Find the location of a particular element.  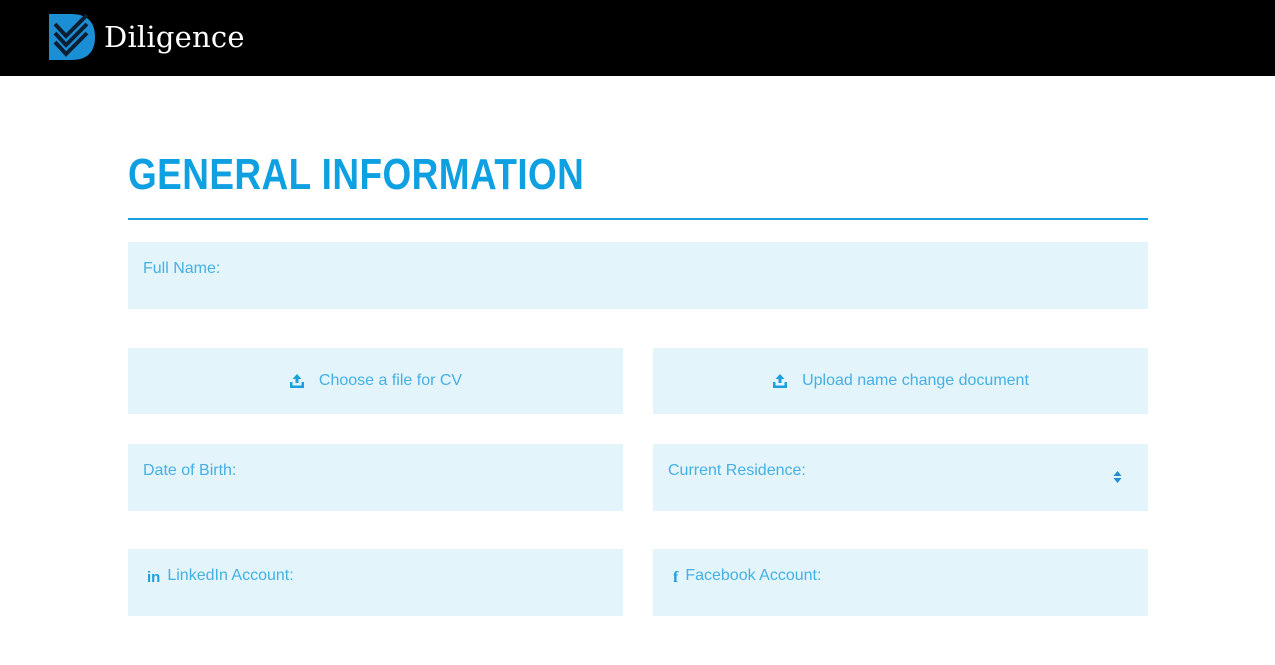

facebook-icon: f is located at coordinates (676, 577).